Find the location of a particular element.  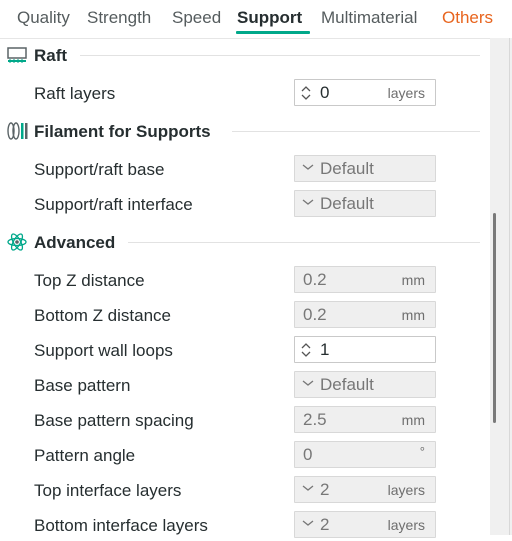

row-base-pattern: Base pattern Default is located at coordinates (245, 385).